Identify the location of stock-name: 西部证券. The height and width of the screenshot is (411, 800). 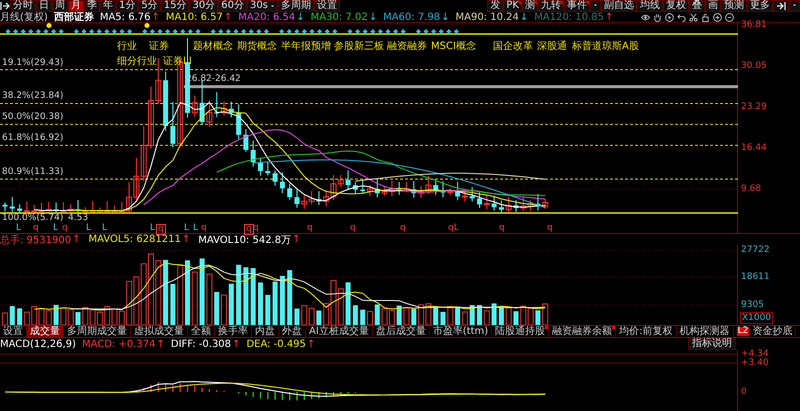
(74, 17).